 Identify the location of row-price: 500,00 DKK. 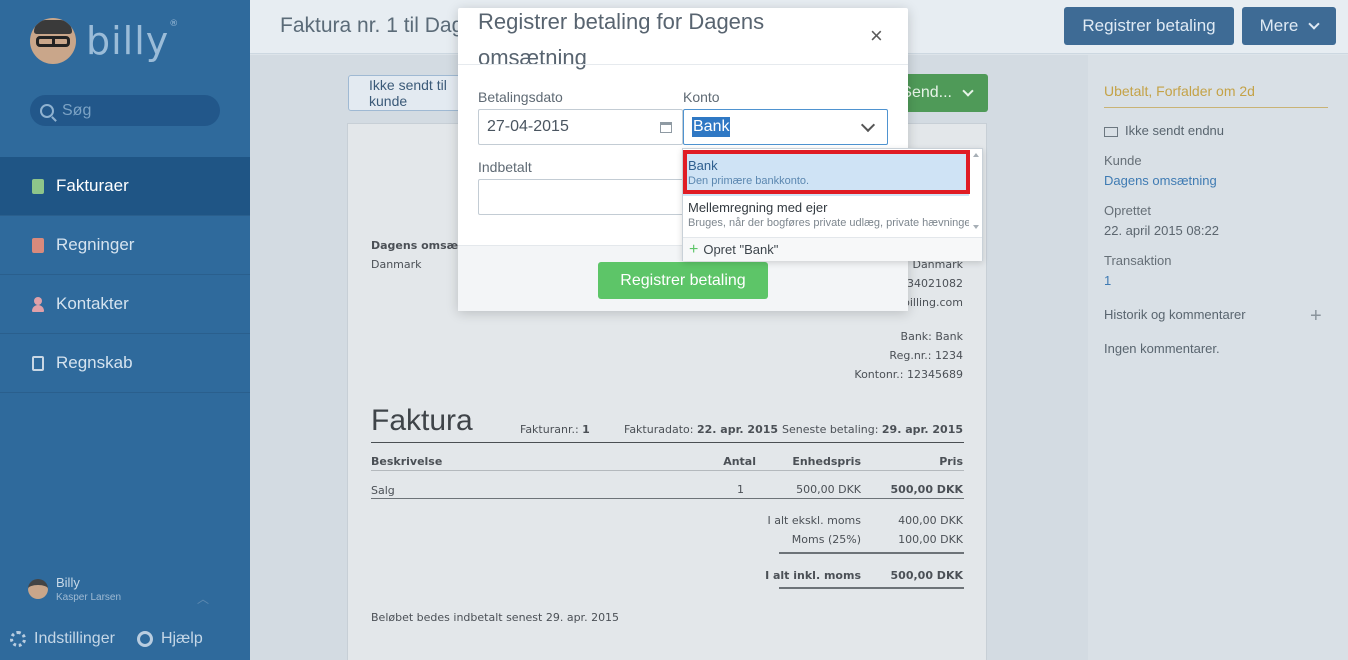
(926, 489).